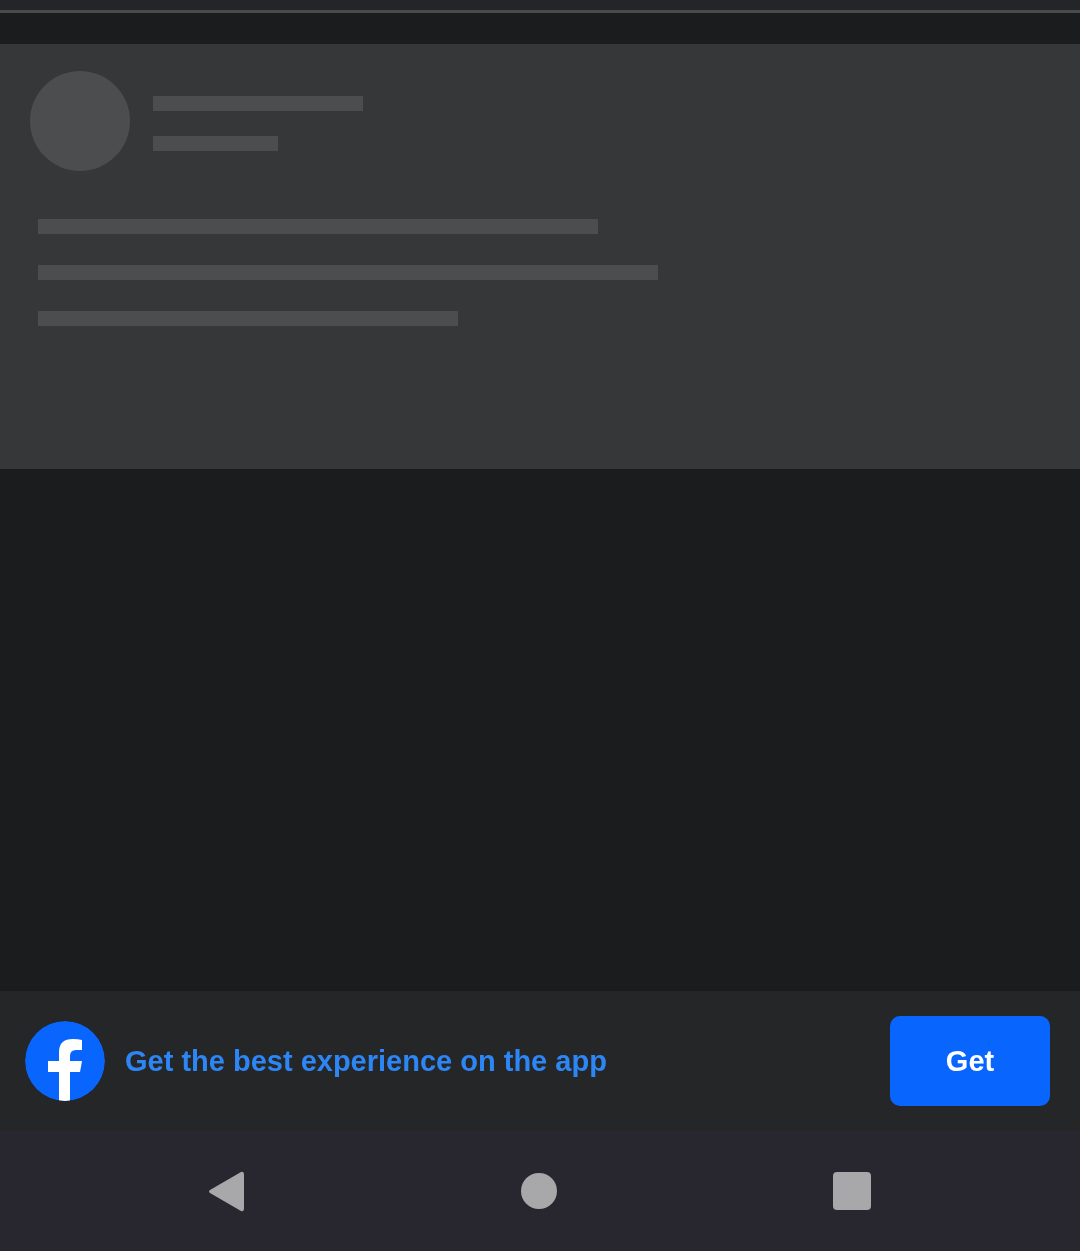 The image size is (1080, 1251). I want to click on home-icon, so click(538, 1191).